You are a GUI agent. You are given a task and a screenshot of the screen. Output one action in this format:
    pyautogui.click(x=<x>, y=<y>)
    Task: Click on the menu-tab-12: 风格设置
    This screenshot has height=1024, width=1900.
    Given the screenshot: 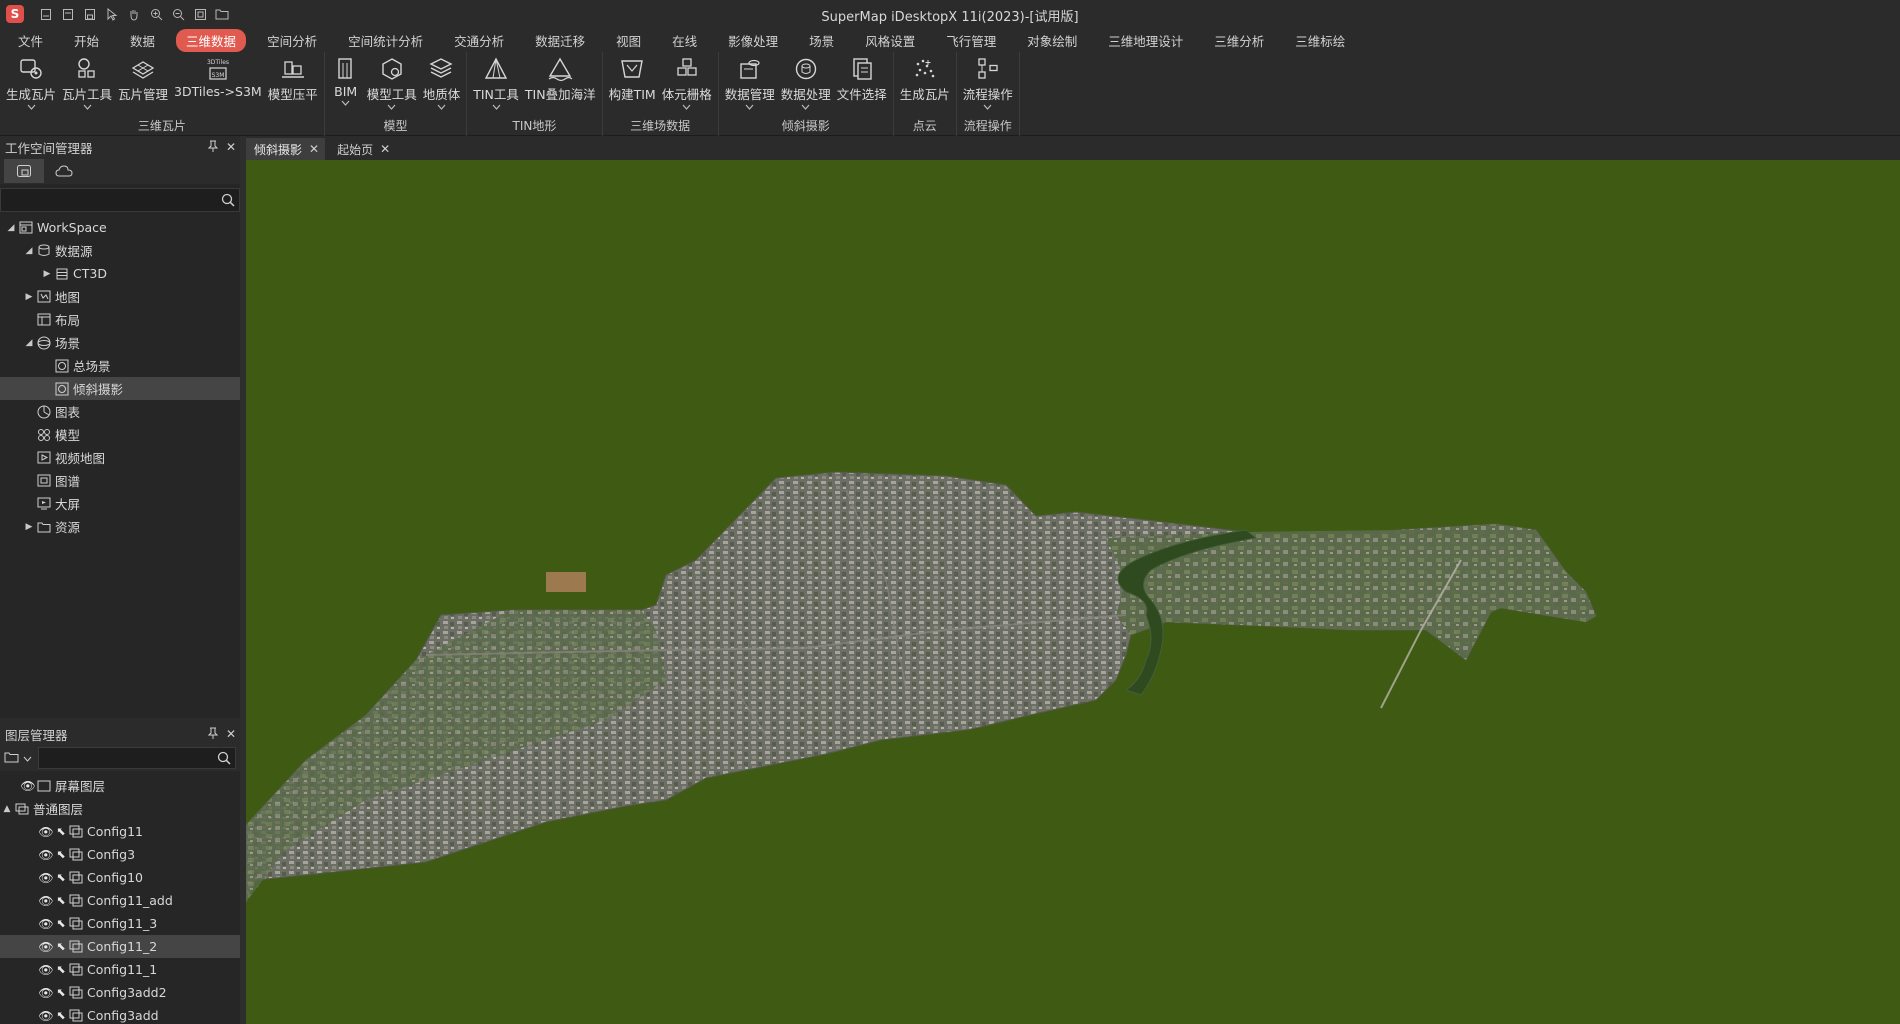 What is the action you would take?
    pyautogui.click(x=890, y=40)
    